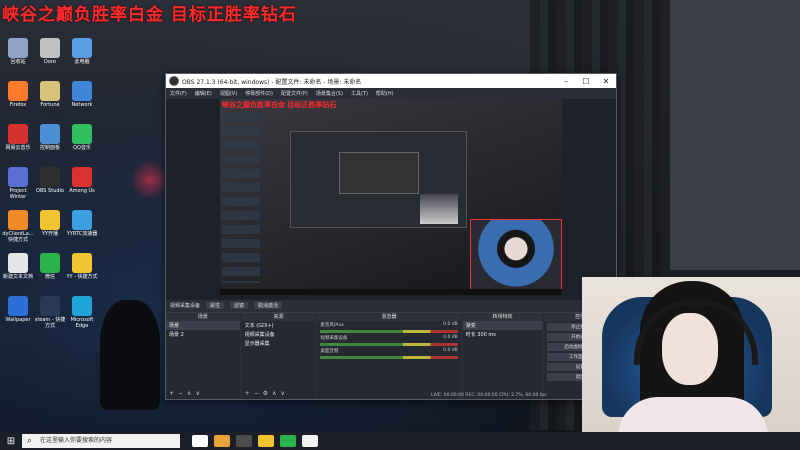 Image resolution: width=800 pixels, height=450 pixels. I want to click on desktop-icon: Wallpaper, so click(18, 309).